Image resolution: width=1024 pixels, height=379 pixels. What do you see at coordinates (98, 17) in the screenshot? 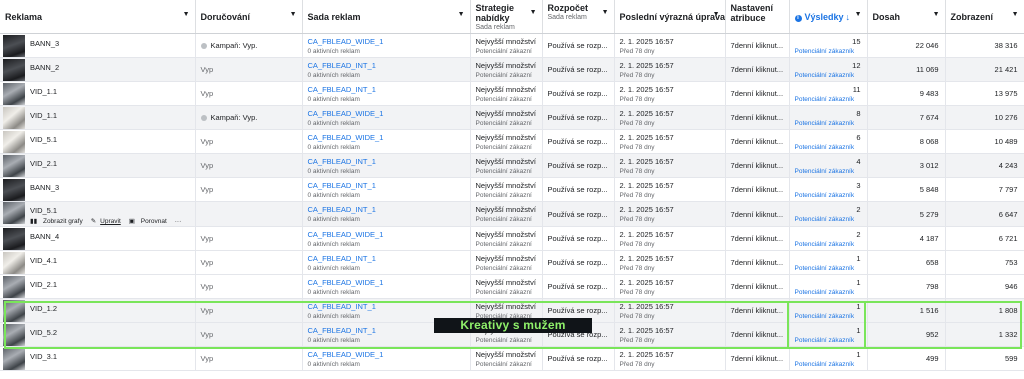
I see `column-header-reklama: Reklama ▼` at bounding box center [98, 17].